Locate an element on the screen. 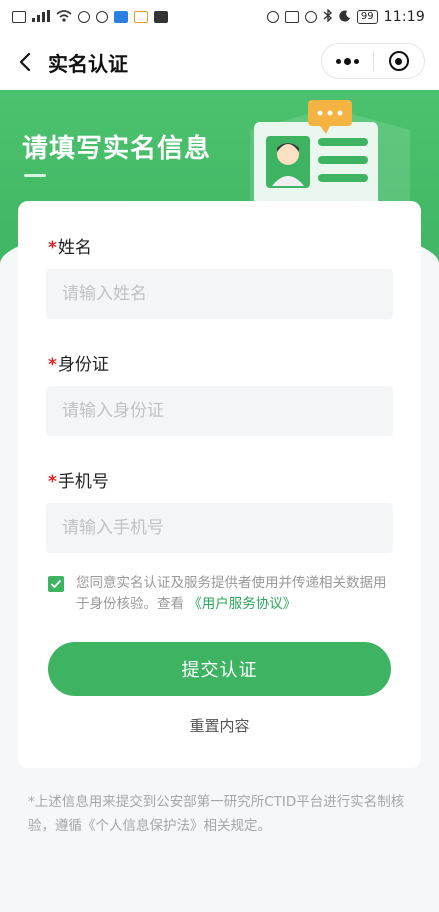 The height and width of the screenshot is (912, 439). name-label: *姓名 is located at coordinates (70, 245).